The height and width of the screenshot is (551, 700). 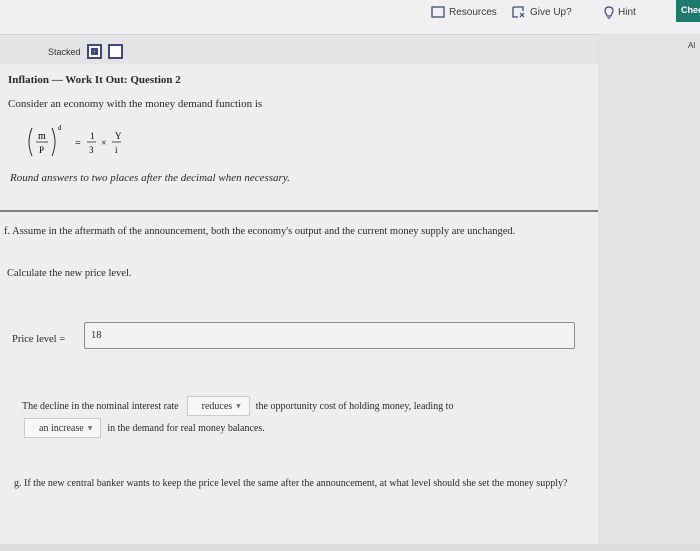 What do you see at coordinates (649, 292) in the screenshot?
I see `right-sidebar` at bounding box center [649, 292].